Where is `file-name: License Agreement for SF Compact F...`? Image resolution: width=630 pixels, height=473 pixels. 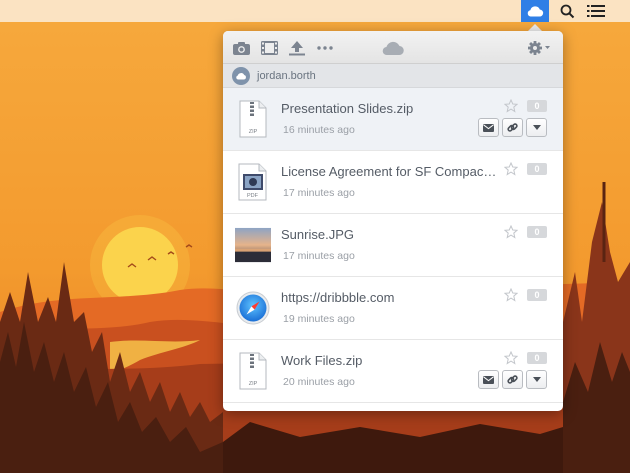 file-name: License Agreement for SF Compact F... is located at coordinates (390, 171).